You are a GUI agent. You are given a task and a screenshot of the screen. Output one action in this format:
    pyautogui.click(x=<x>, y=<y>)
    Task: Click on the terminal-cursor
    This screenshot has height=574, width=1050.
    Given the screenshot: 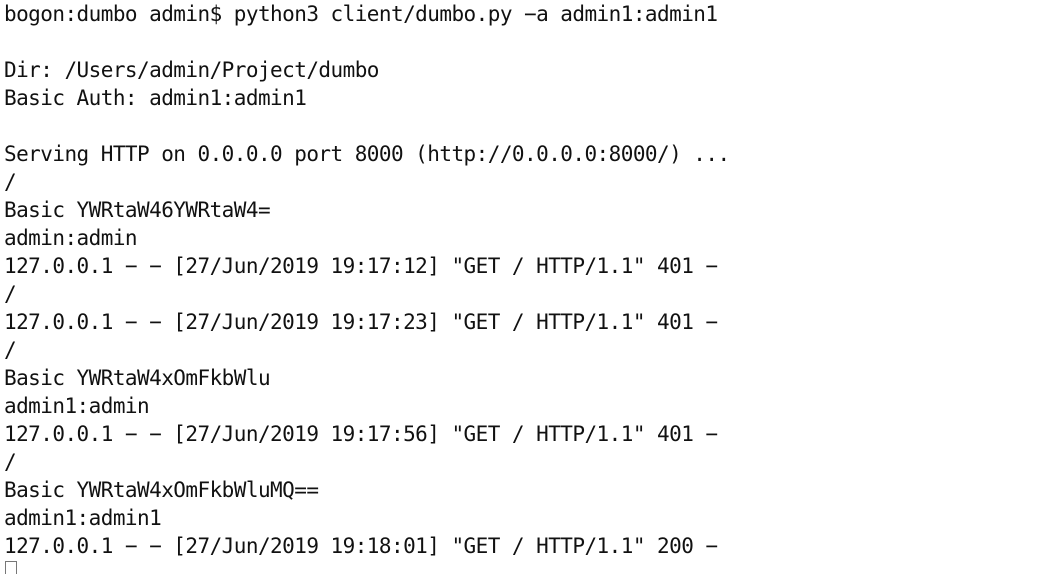 What is the action you would take?
    pyautogui.click(x=11, y=567)
    